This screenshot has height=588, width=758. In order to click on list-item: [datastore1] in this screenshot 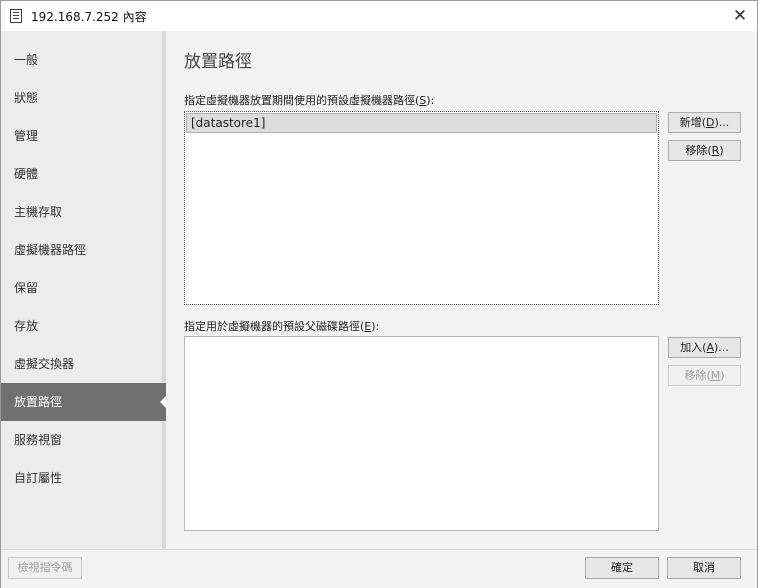, I will do `click(421, 123)`.